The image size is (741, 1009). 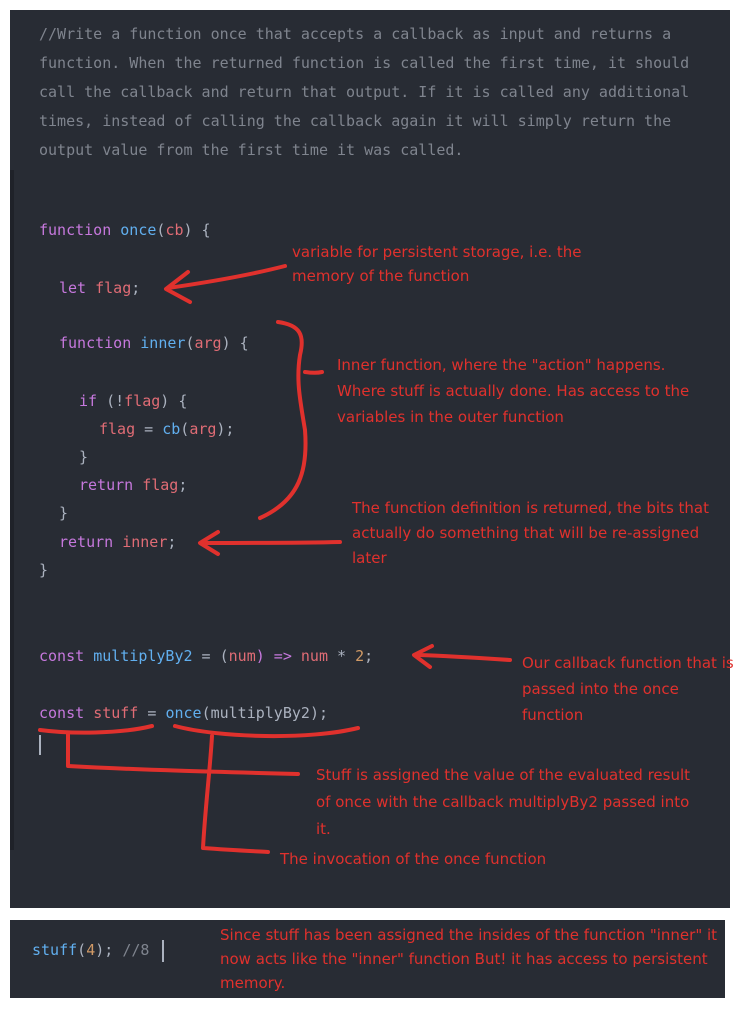 I want to click on console-line: stuff(4); //8, so click(x=90, y=950).